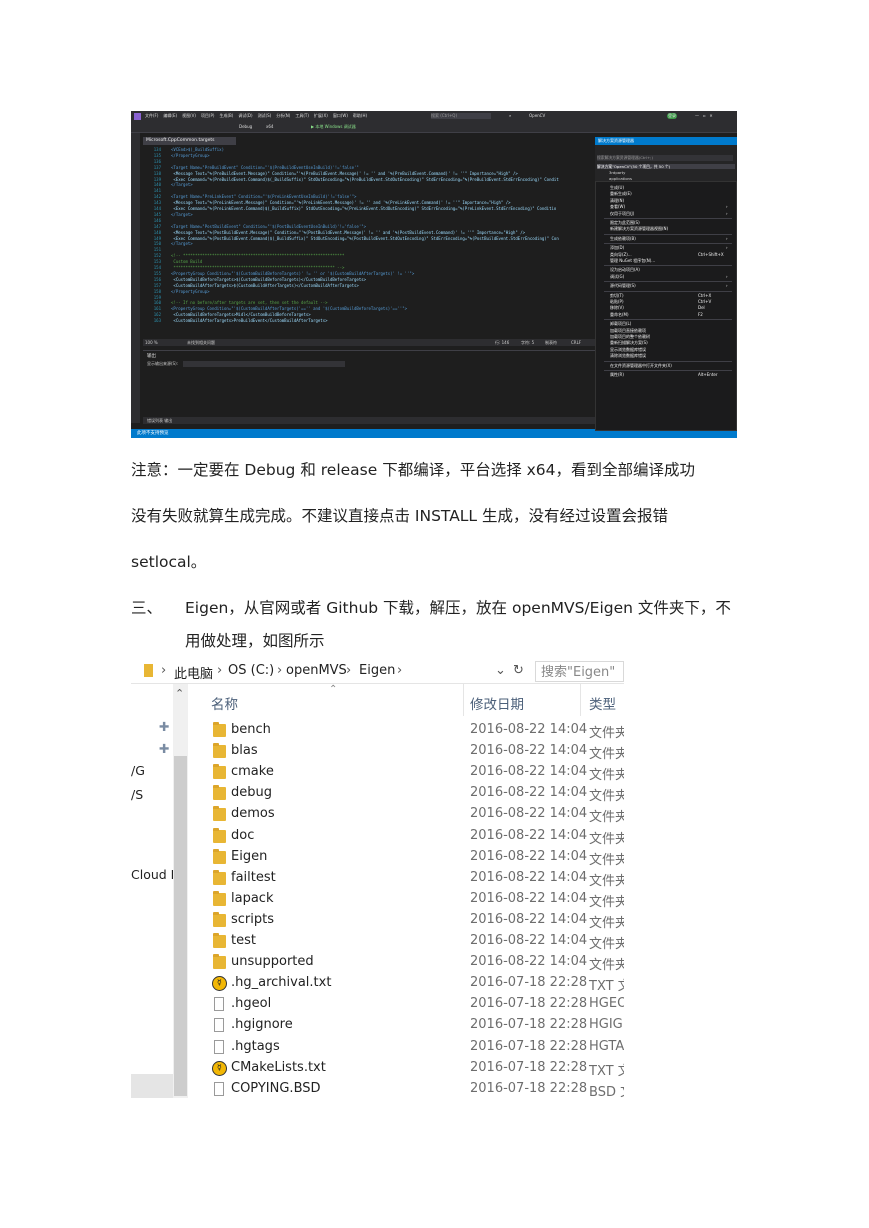 This screenshot has height=1228, width=869. What do you see at coordinates (500, 670) in the screenshot?
I see `chevron-down-icon: ⌄` at bounding box center [500, 670].